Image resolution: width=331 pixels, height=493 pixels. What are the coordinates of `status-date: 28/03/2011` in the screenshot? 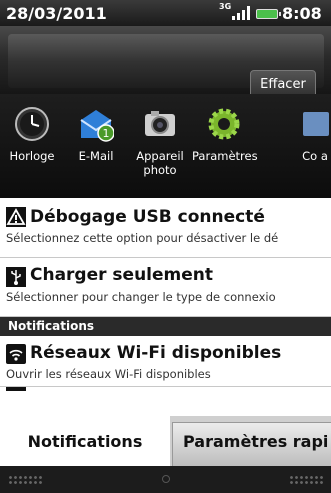 It's located at (56, 13).